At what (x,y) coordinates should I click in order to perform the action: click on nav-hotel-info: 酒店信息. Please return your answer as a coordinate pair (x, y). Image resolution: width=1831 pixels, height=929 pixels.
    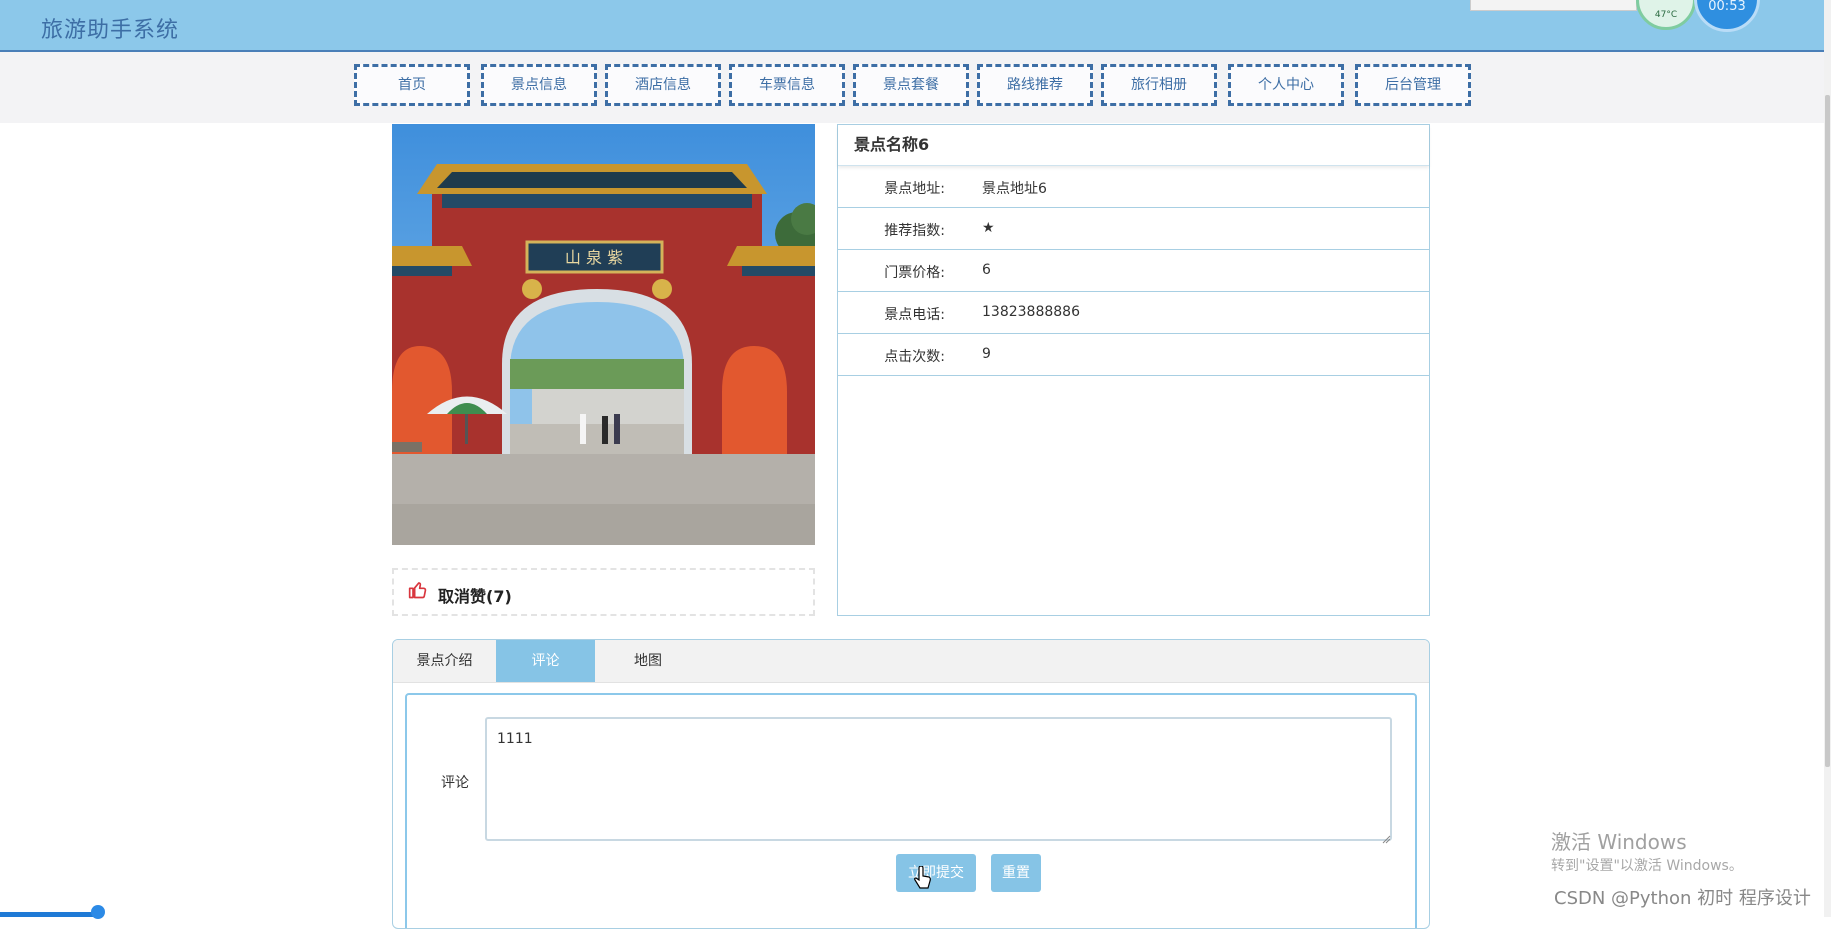
    Looking at the image, I should click on (663, 85).